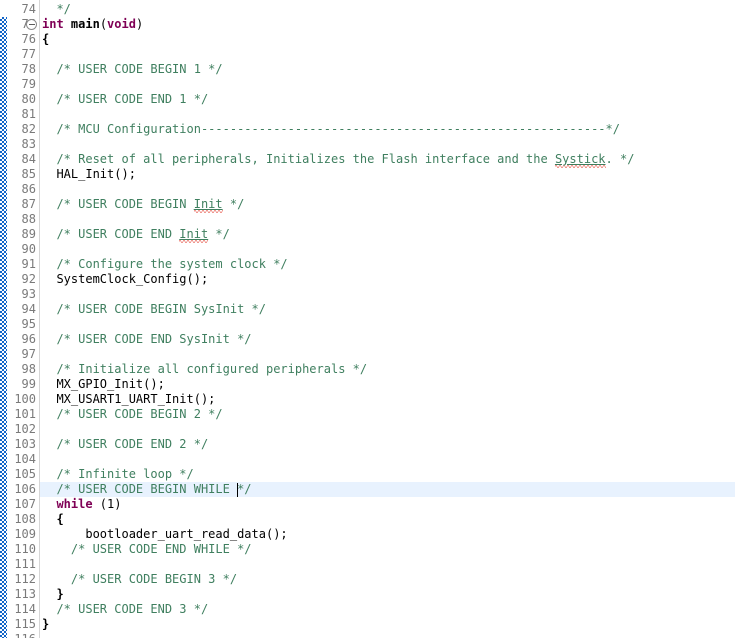 The width and height of the screenshot is (735, 638). What do you see at coordinates (125, 444) in the screenshot?
I see `code-token: /* USER CODE END 2 */` at bounding box center [125, 444].